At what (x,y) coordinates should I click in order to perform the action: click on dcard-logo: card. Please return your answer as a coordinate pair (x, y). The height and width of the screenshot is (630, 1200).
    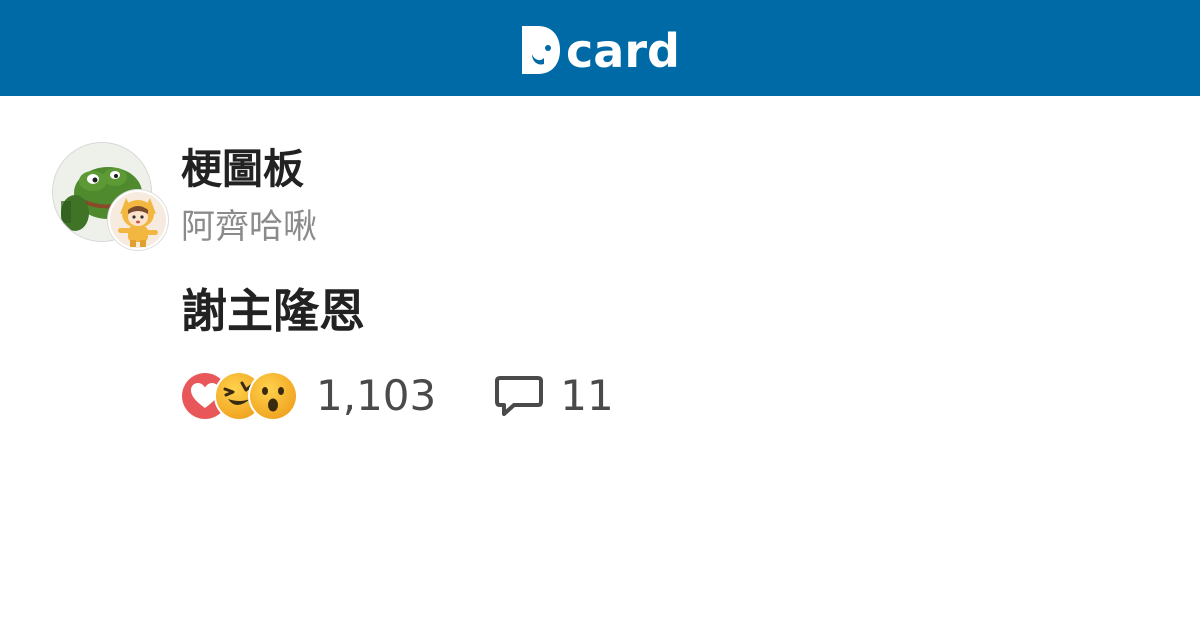
    Looking at the image, I should click on (600, 48).